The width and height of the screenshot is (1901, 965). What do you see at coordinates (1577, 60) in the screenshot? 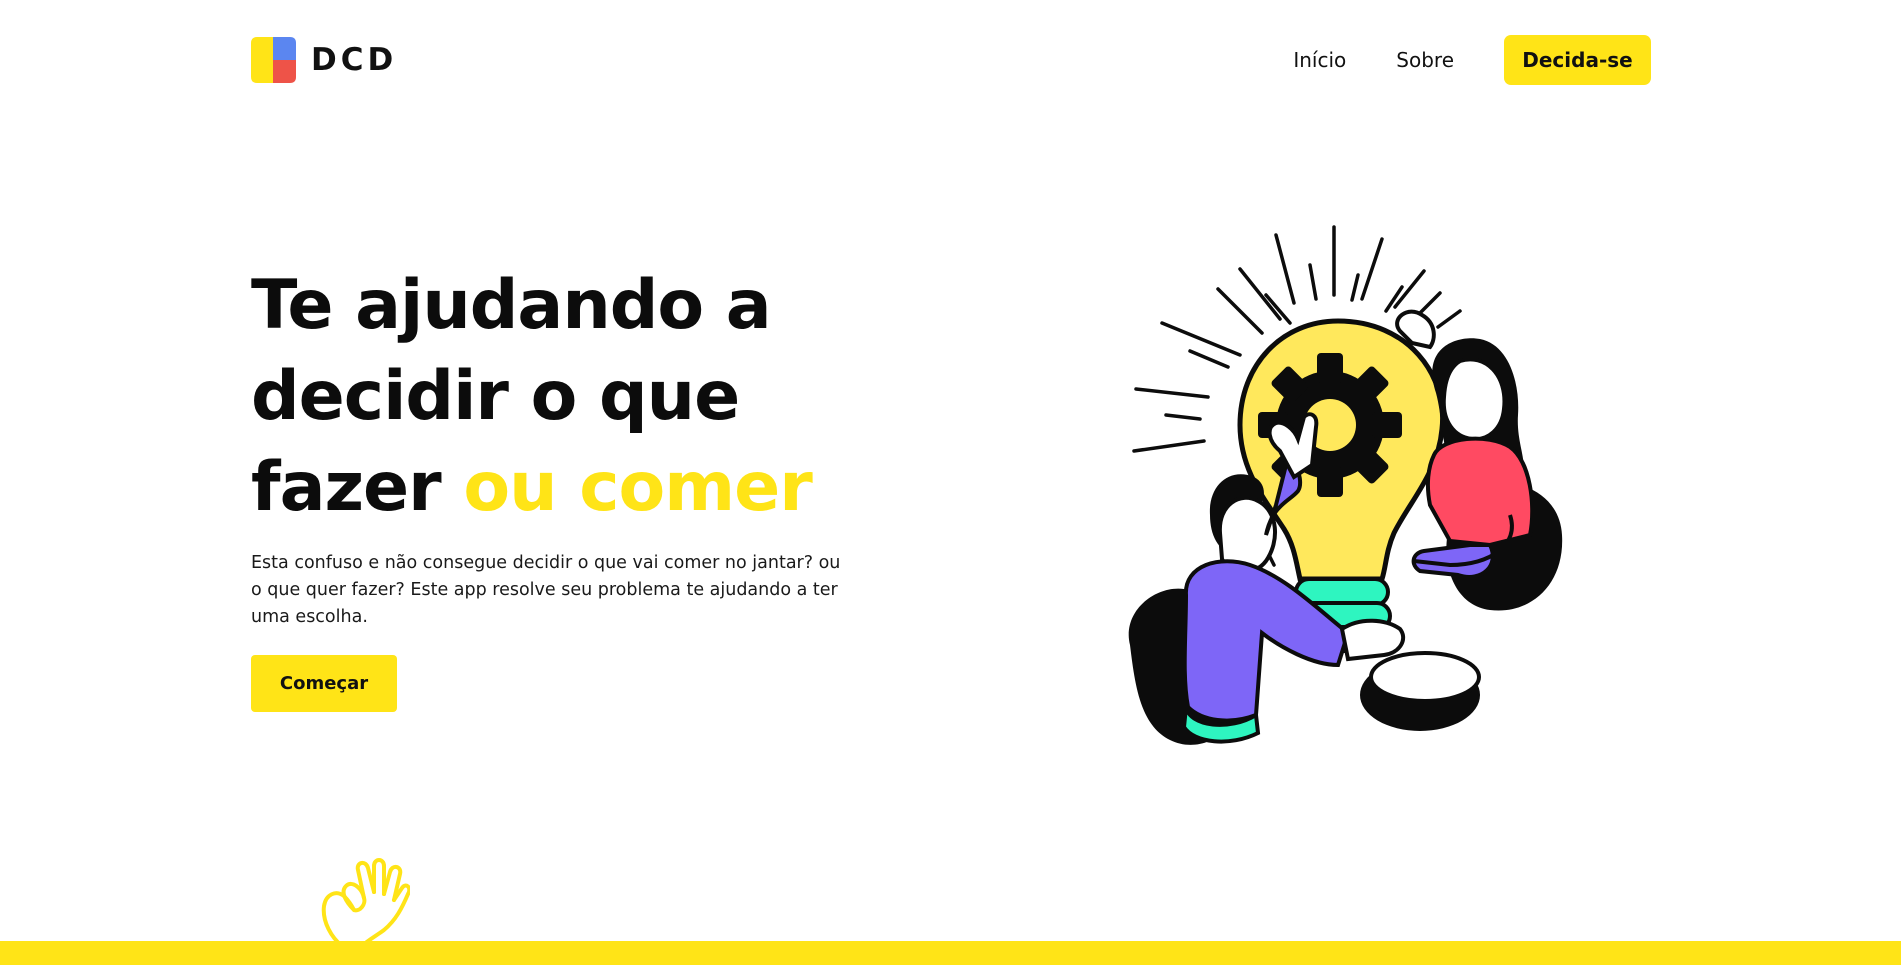
I see `decida-se-button: Decida-se` at bounding box center [1577, 60].